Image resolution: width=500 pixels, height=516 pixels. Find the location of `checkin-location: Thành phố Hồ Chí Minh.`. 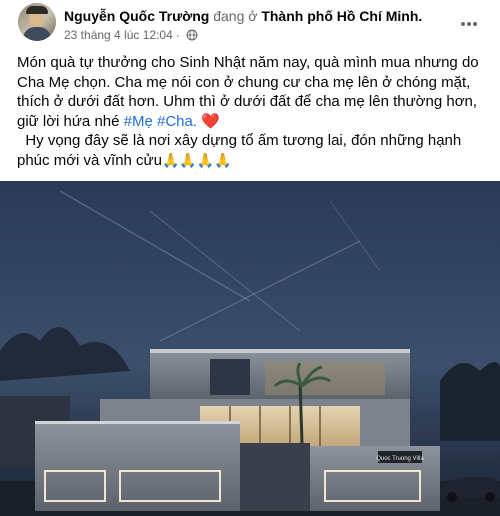

checkin-location: Thành phố Hồ Chí Minh. is located at coordinates (341, 16).